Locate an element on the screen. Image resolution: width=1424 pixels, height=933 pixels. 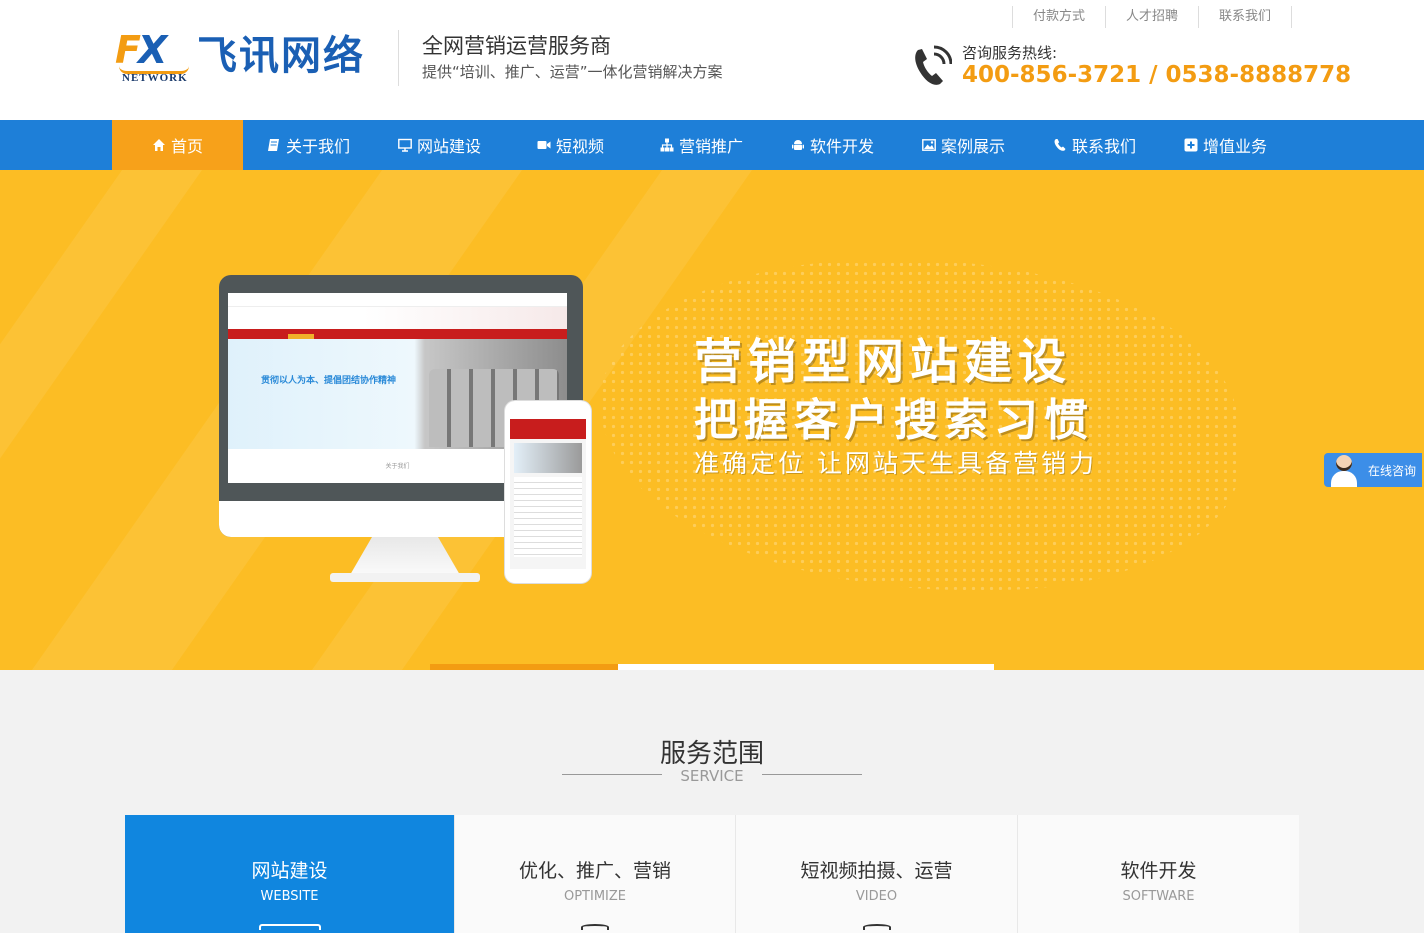
logo-mark: FX is located at coordinates (141, 50).